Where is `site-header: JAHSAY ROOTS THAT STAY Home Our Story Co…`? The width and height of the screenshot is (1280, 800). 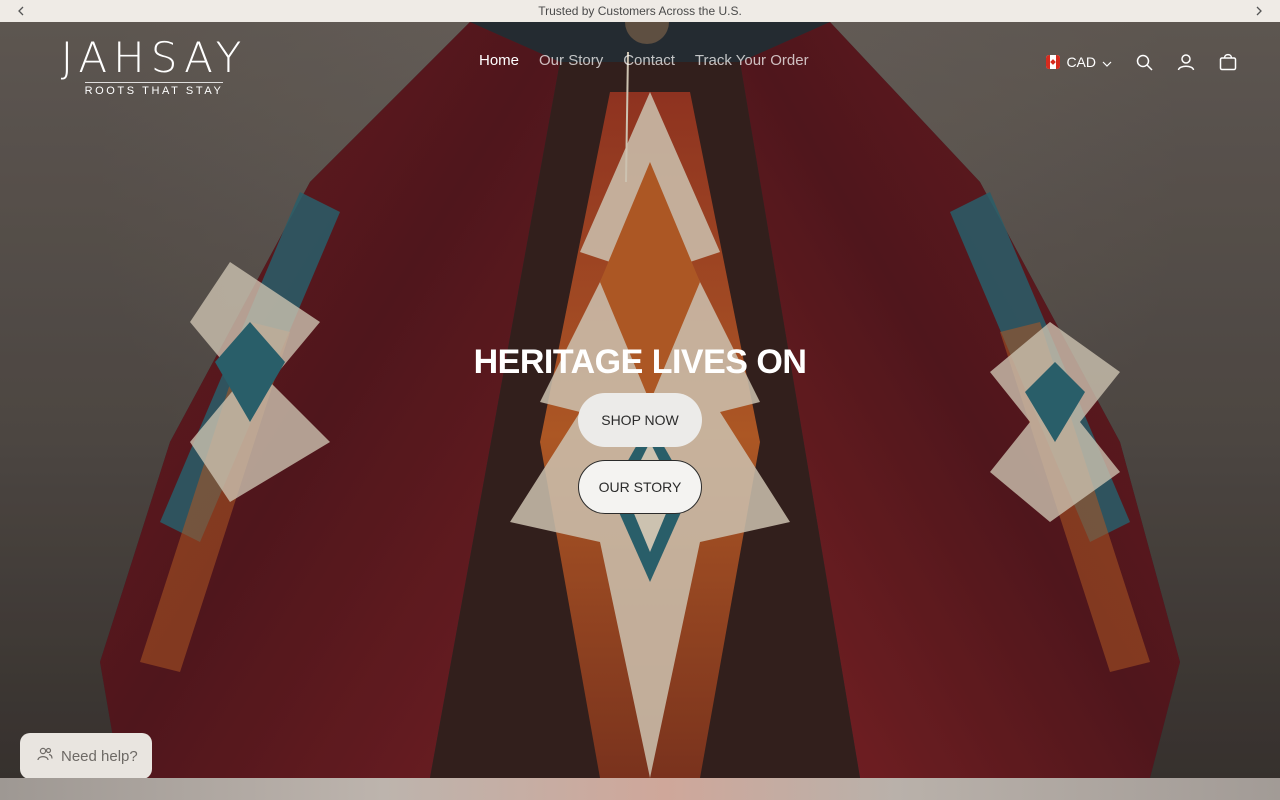
site-header: JAHSAY ROOTS THAT STAY Home Our Story Co… is located at coordinates (640, 62).